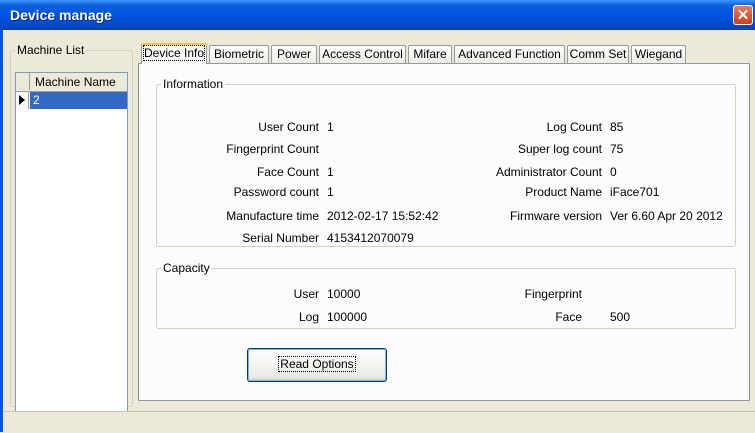 This screenshot has width=755, height=433. Describe the element at coordinates (75, 82) in the screenshot. I see `column-header-machine-name: Machine Name` at that location.